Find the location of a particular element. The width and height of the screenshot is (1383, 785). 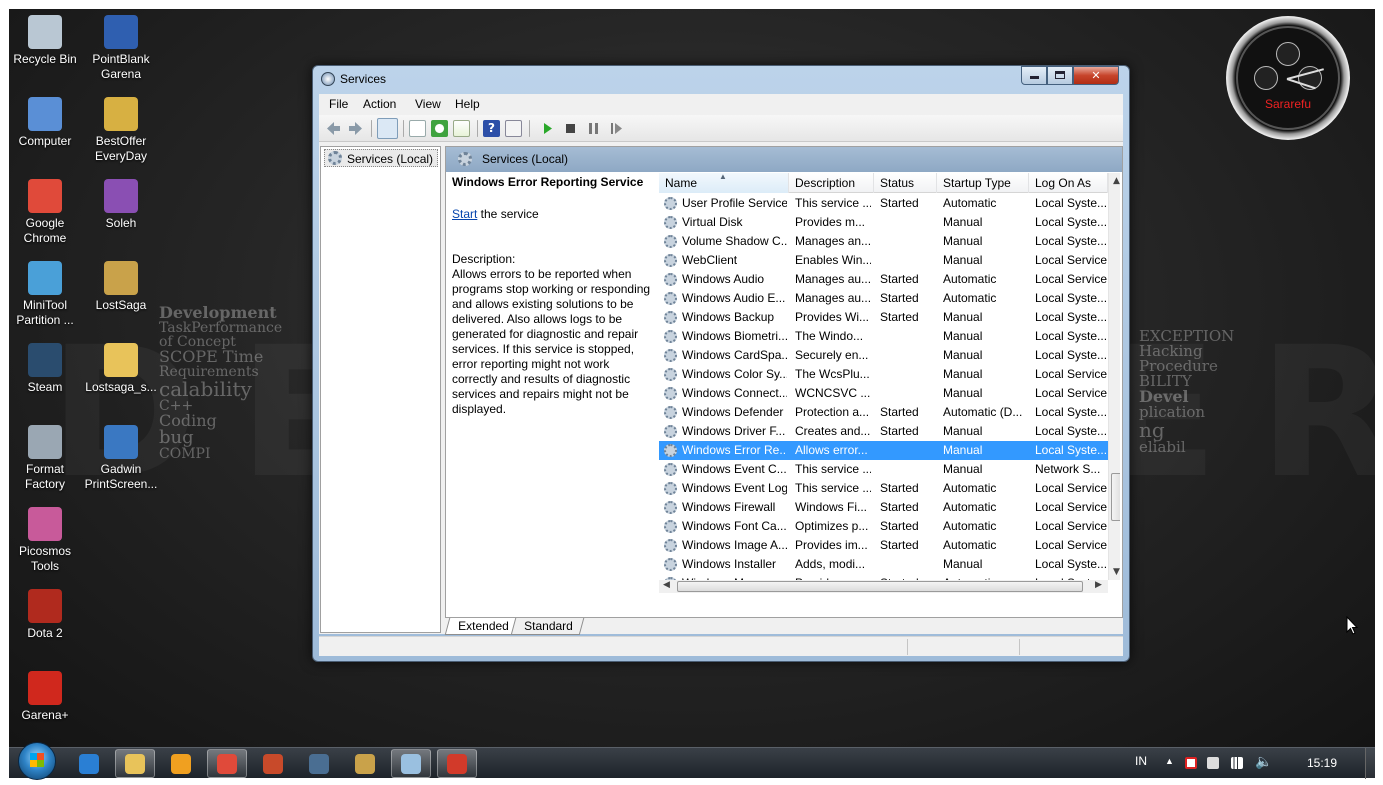

close-button: ✕ is located at coordinates (1096, 75).